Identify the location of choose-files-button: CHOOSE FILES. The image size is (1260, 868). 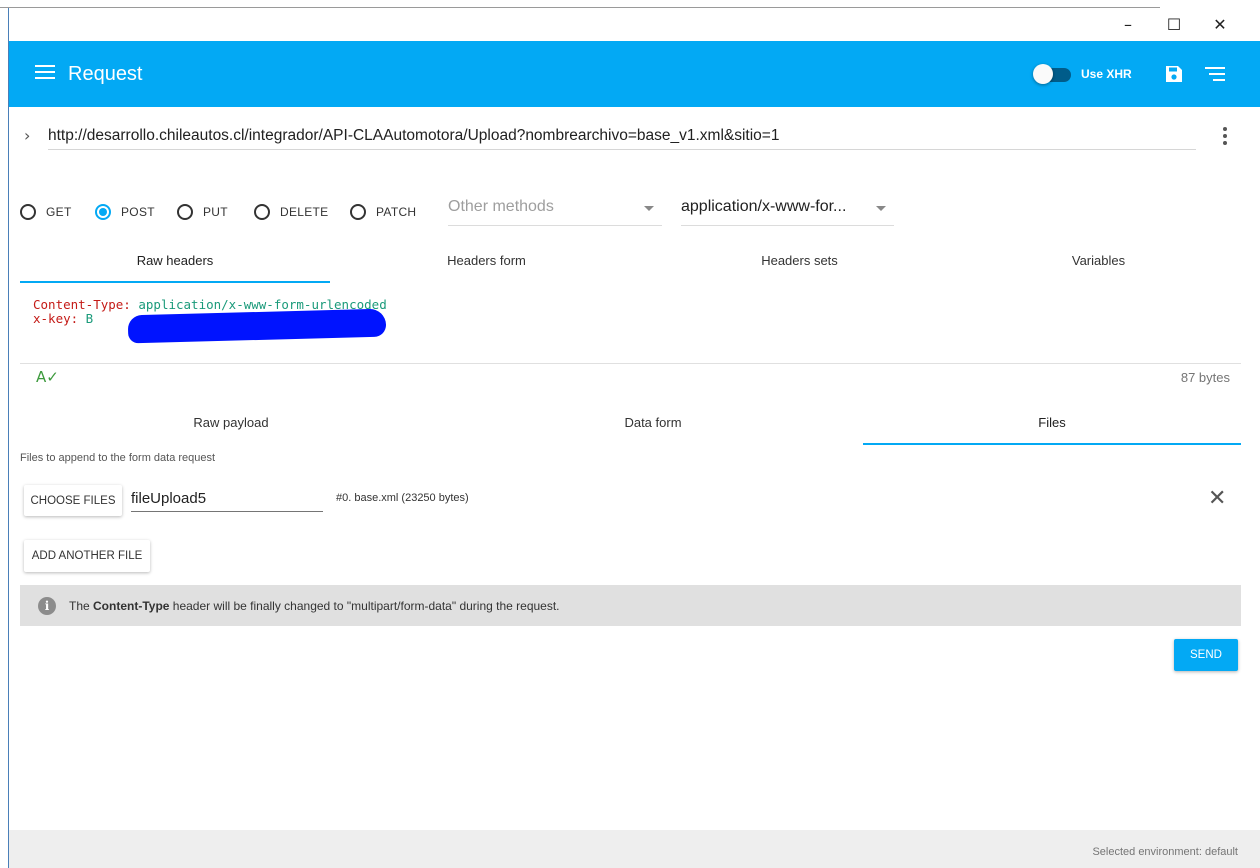
(73, 500).